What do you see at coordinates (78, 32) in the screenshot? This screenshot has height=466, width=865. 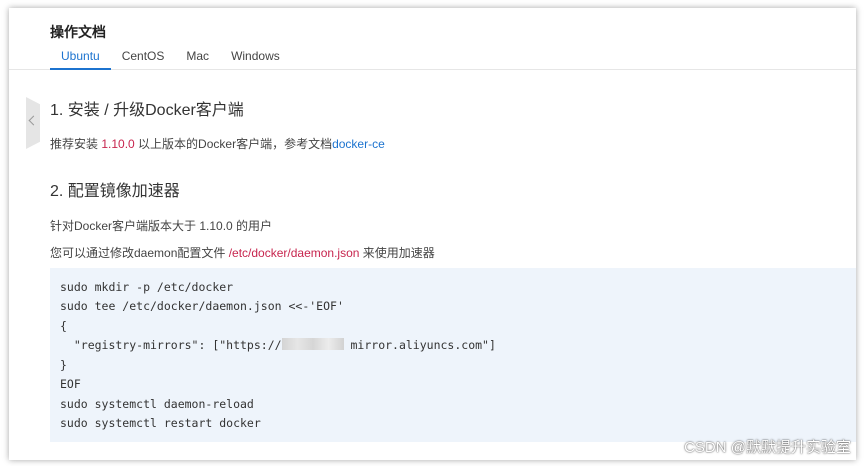 I see `page-title: 操作文档` at bounding box center [78, 32].